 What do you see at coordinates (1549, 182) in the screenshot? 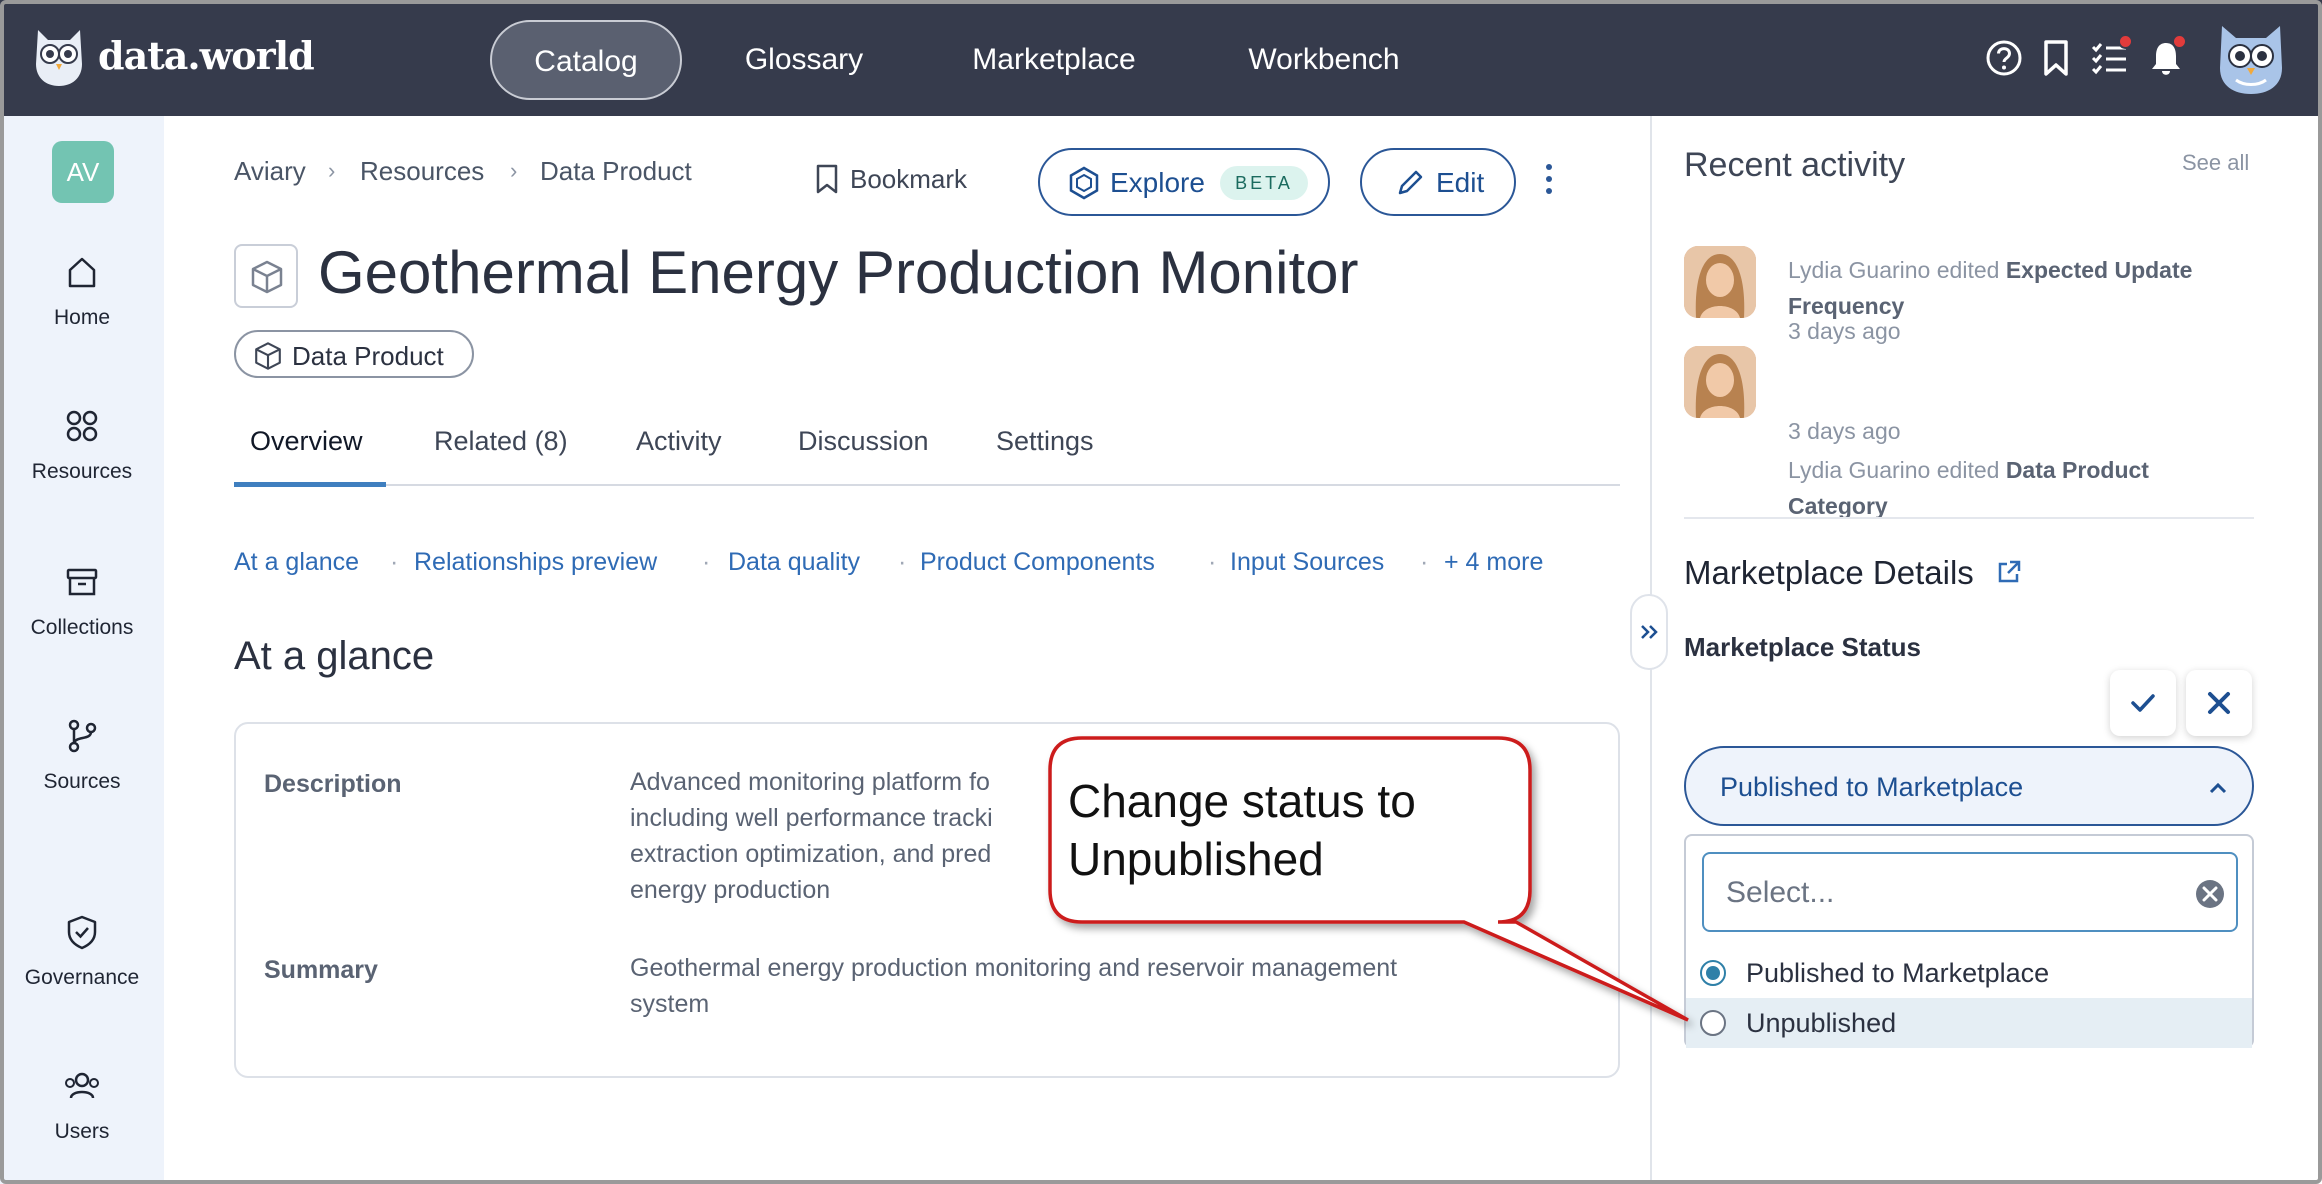
I see `more-options-icon` at bounding box center [1549, 182].